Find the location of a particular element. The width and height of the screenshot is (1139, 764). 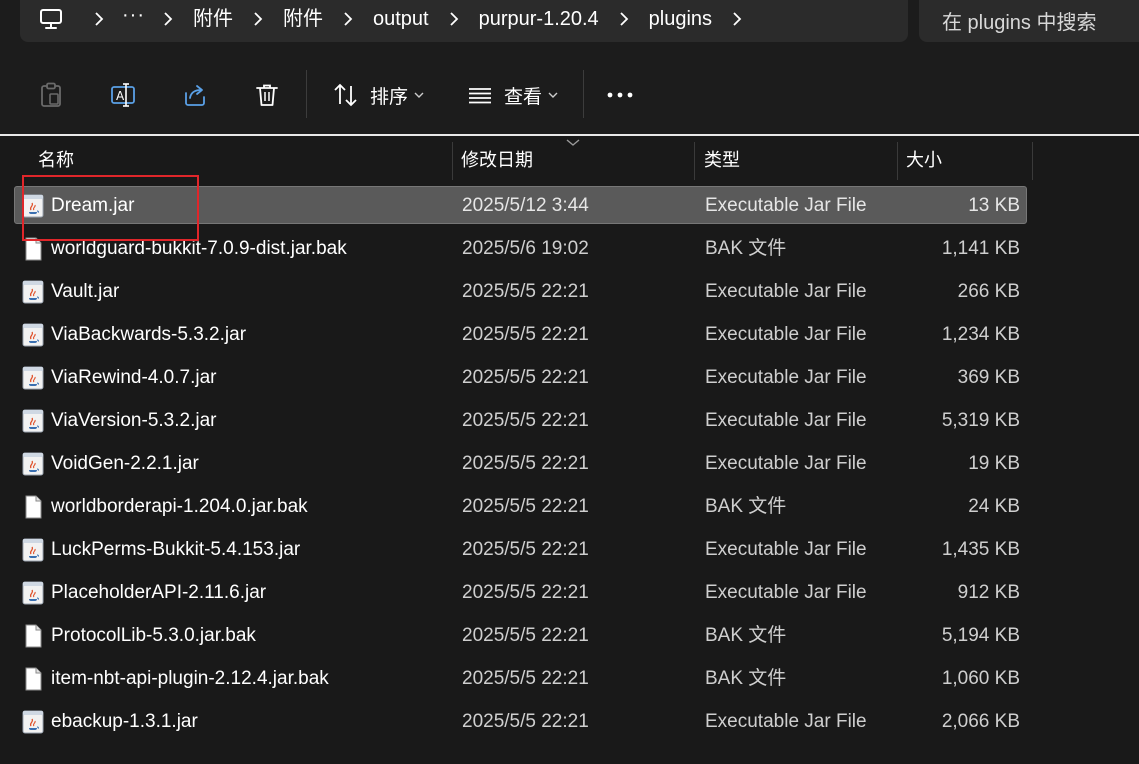

sort-icon is located at coordinates (345, 95).